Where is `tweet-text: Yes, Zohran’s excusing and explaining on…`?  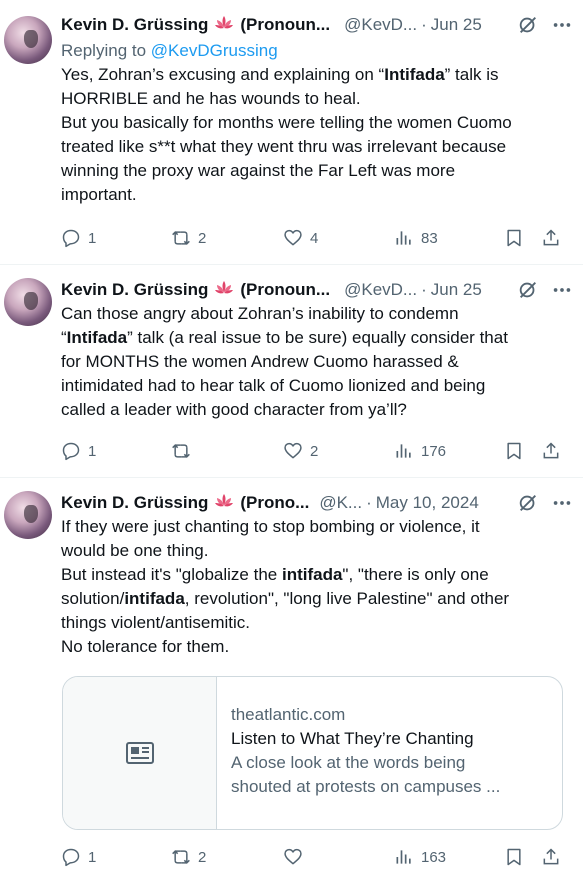 tweet-text: Yes, Zohran’s excusing and explaining on… is located at coordinates (286, 134).